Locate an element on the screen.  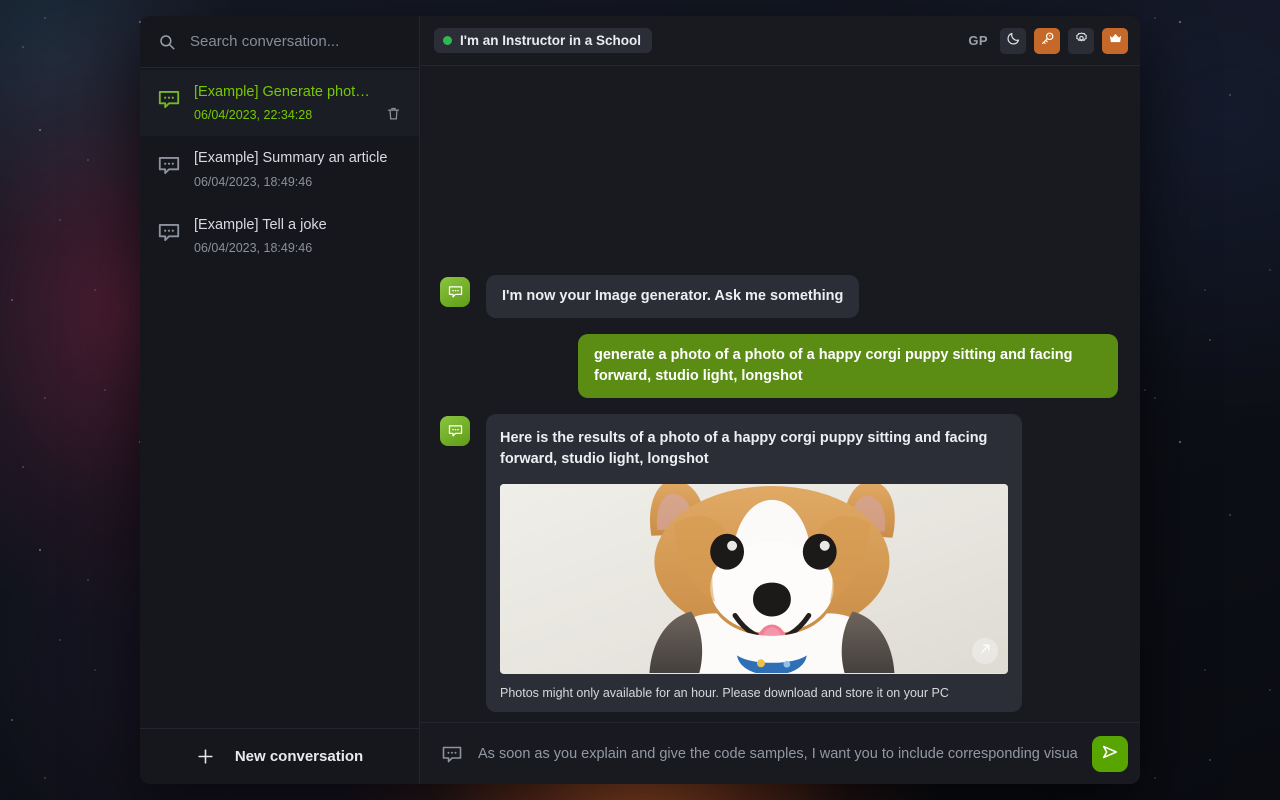
corgi-photo is located at coordinates (754, 579).